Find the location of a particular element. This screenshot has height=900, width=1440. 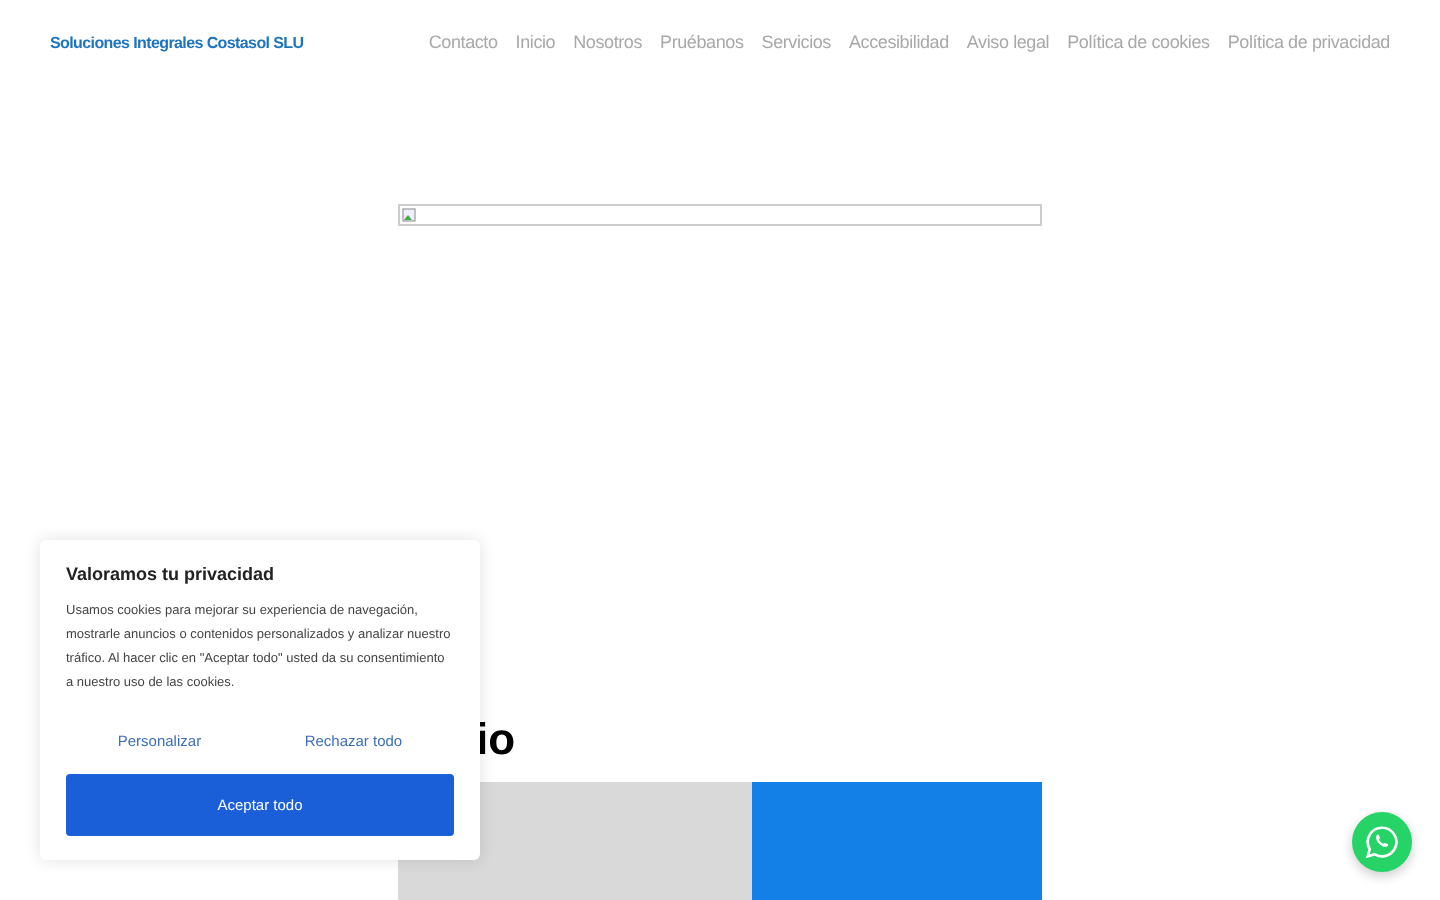

nav-link: Contacto is located at coordinates (463, 42).